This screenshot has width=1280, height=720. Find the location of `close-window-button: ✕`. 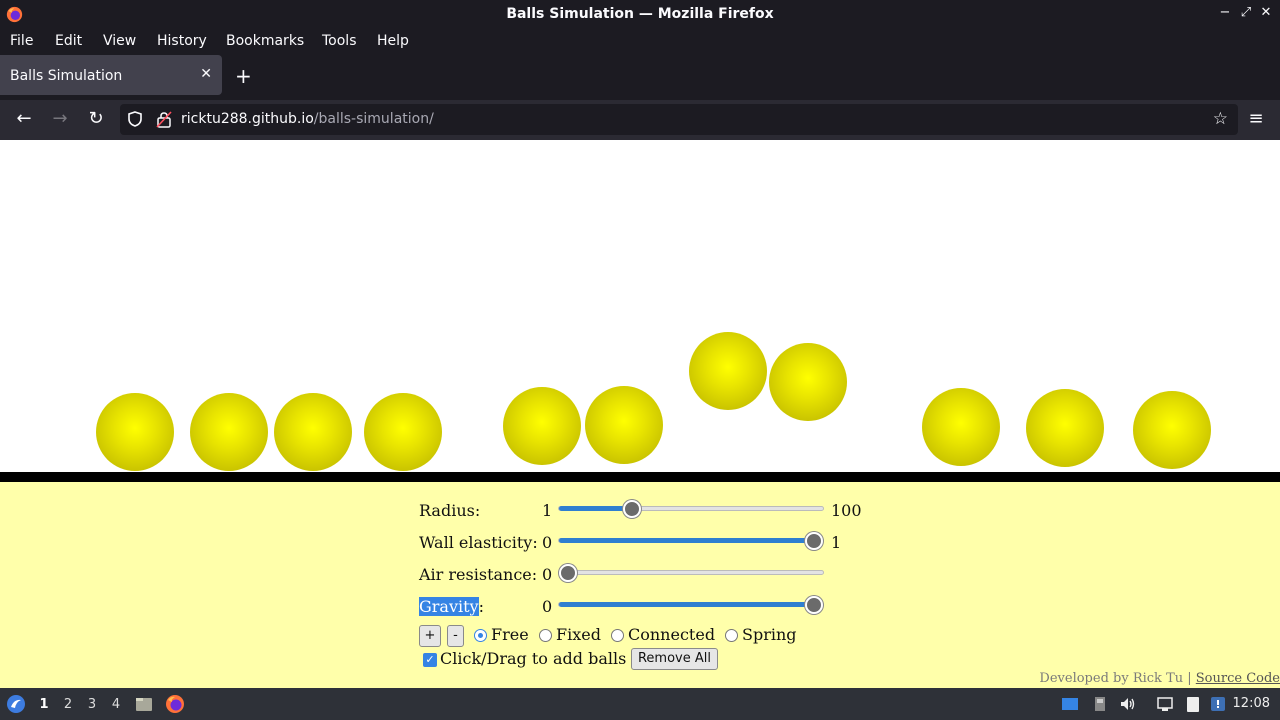

close-window-button: ✕ is located at coordinates (1266, 12).